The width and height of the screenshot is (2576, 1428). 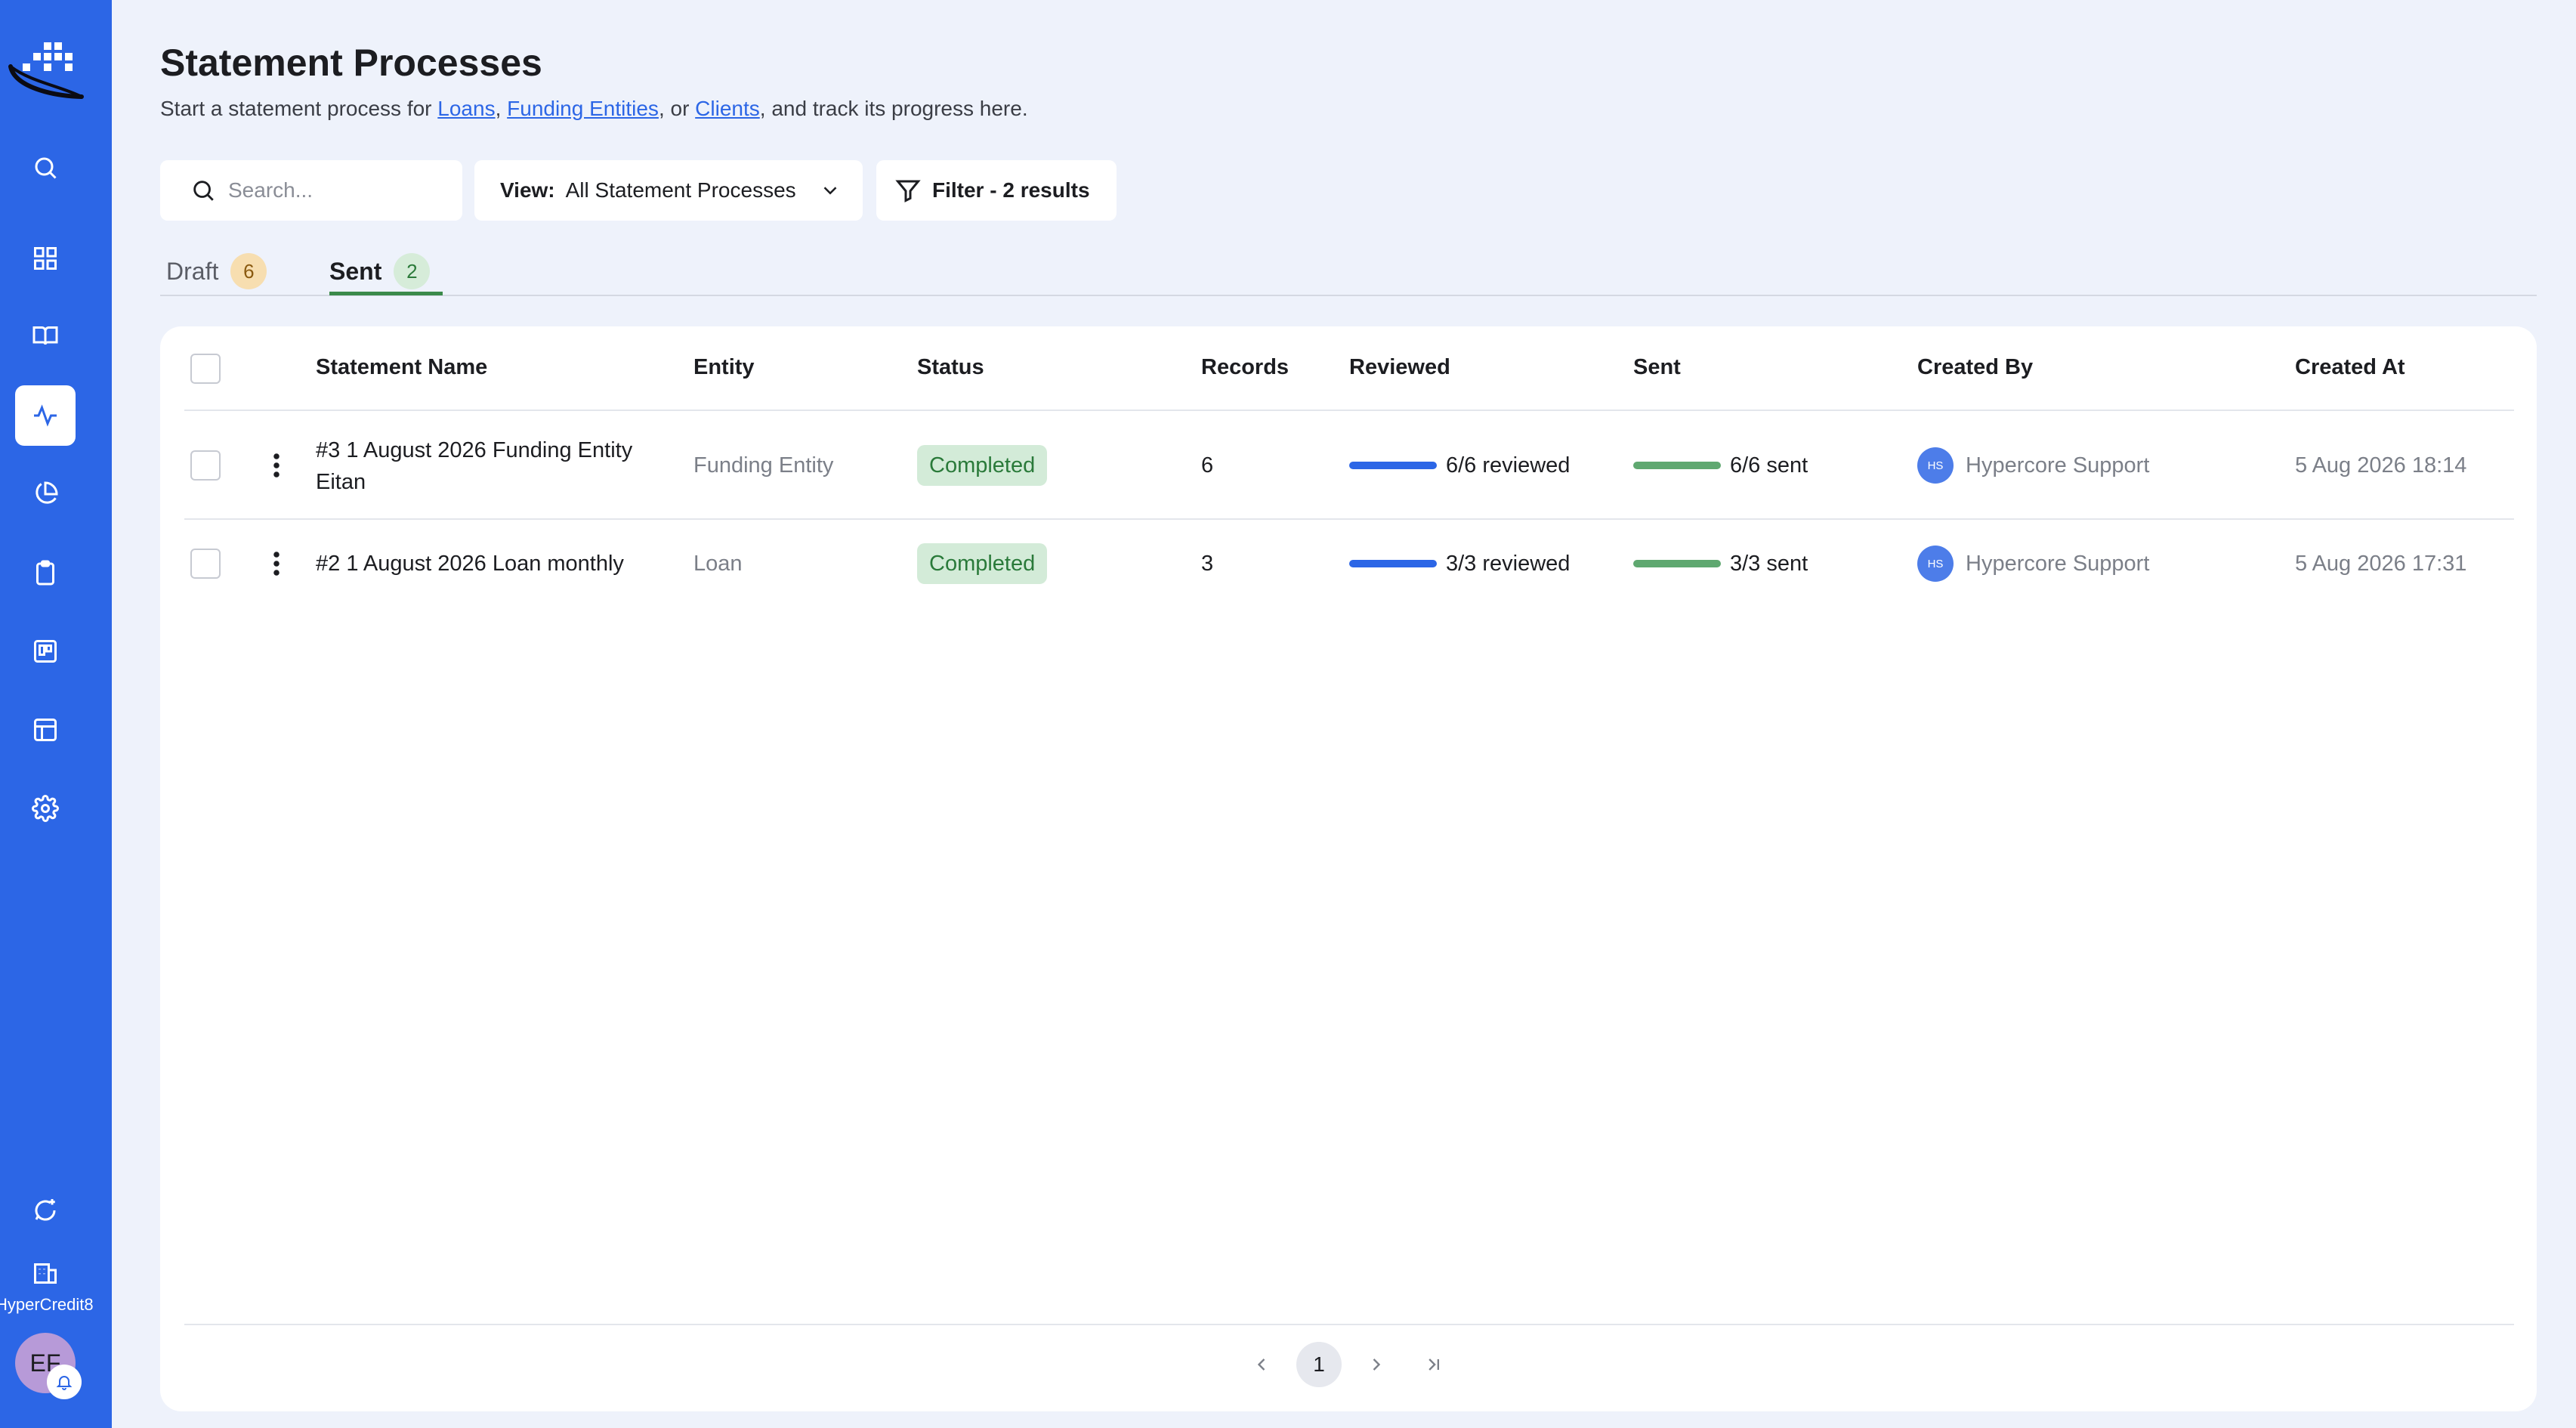 I want to click on nav-search, so click(x=45, y=168).